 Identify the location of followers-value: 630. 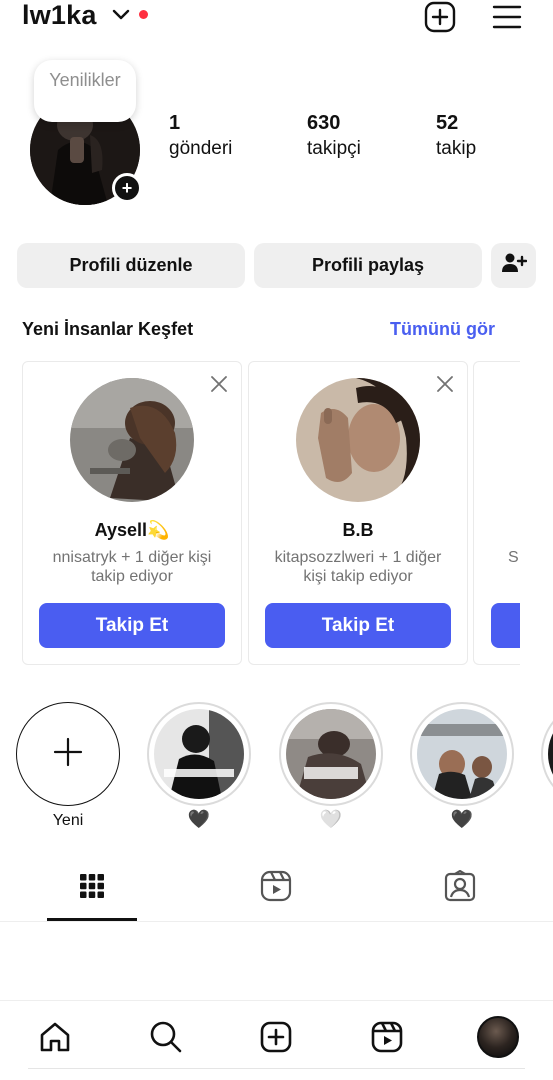
(324, 123).